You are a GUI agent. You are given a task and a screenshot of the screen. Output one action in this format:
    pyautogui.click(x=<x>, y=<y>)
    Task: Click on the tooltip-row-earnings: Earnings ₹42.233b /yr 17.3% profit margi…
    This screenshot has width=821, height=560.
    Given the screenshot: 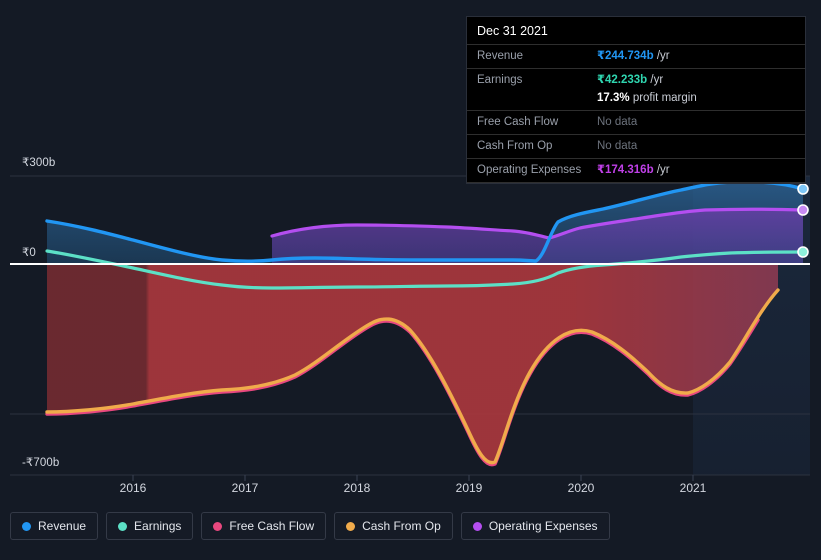 What is the action you would take?
    pyautogui.click(x=636, y=90)
    